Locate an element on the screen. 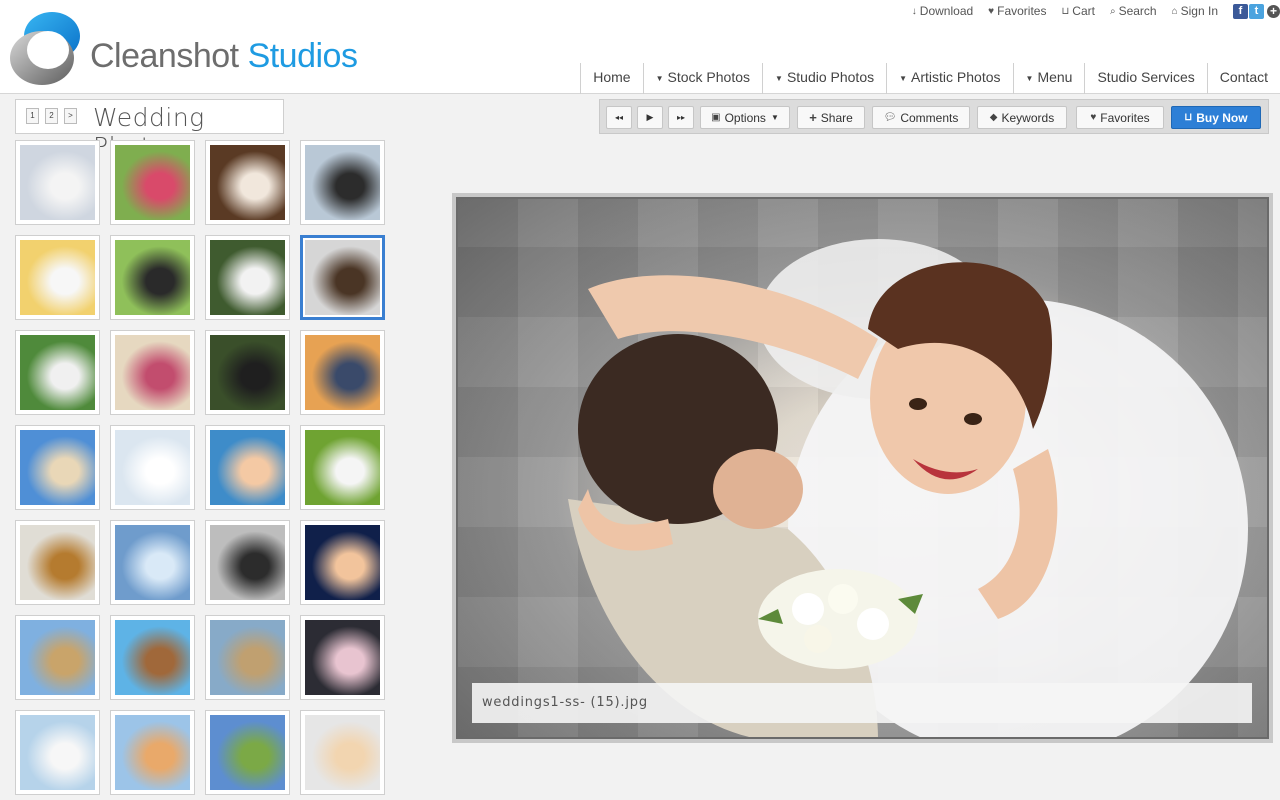 The width and height of the screenshot is (1280, 800). play-icon: ▶ is located at coordinates (650, 117).